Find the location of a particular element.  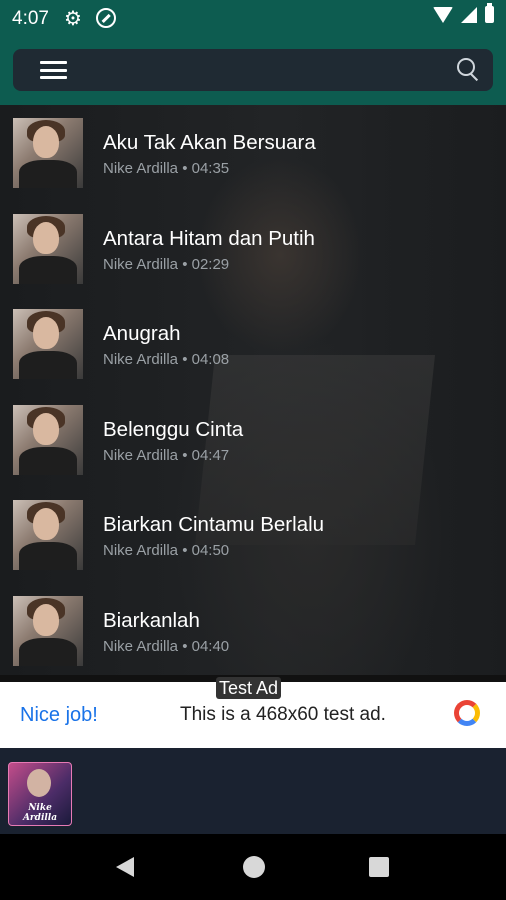

sync-icon is located at coordinates (106, 18).